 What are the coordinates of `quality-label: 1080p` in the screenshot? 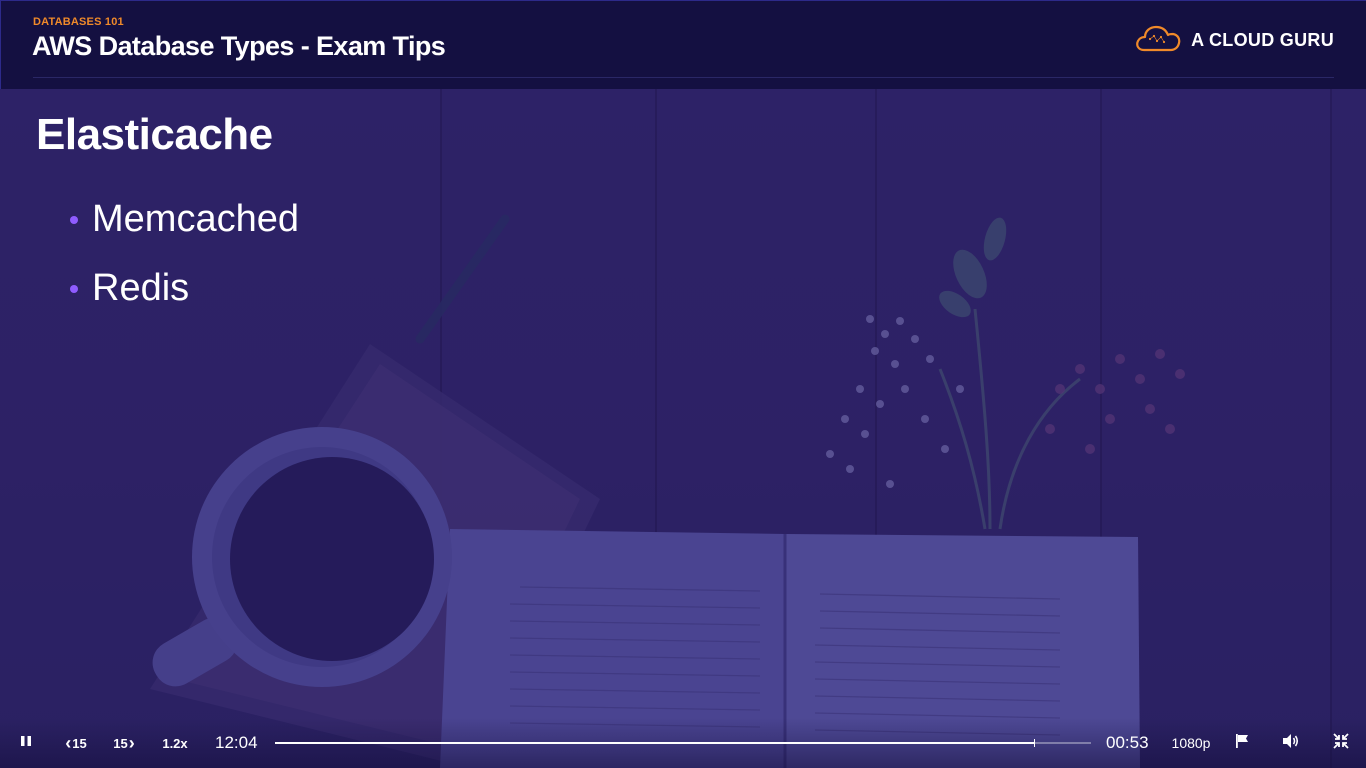 It's located at (1191, 743).